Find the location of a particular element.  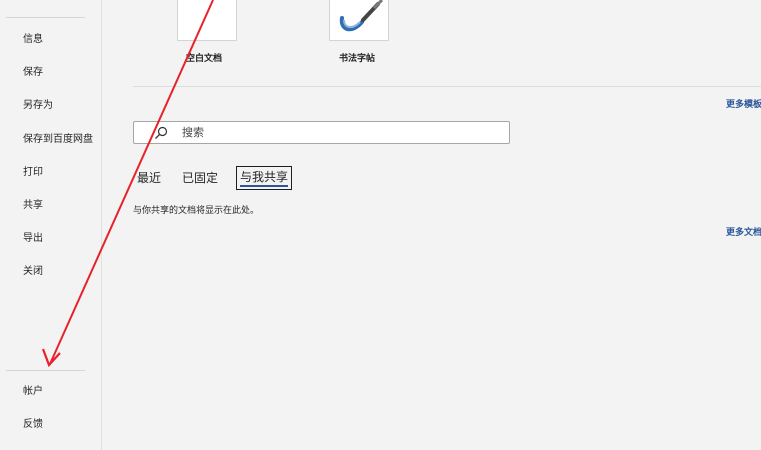

sidebar-item-save-as: 另存为 is located at coordinates (38, 106).